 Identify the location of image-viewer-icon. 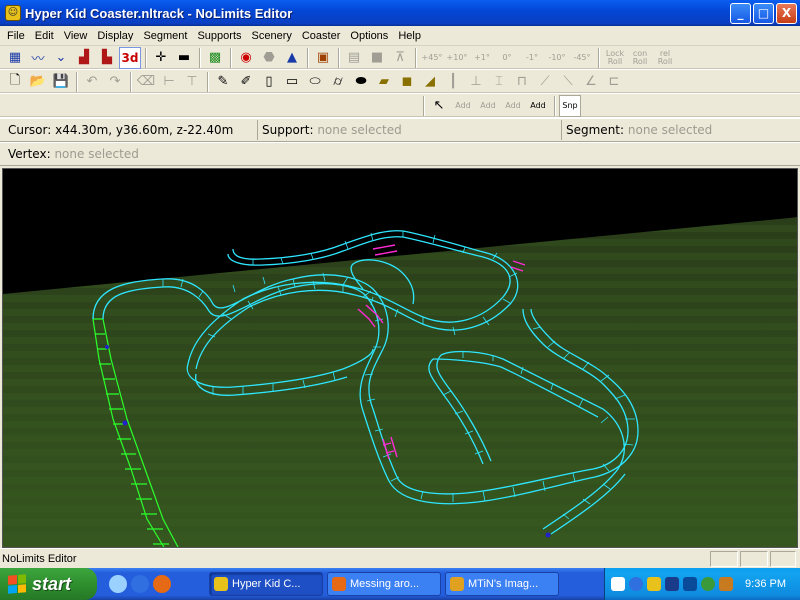
(457, 584).